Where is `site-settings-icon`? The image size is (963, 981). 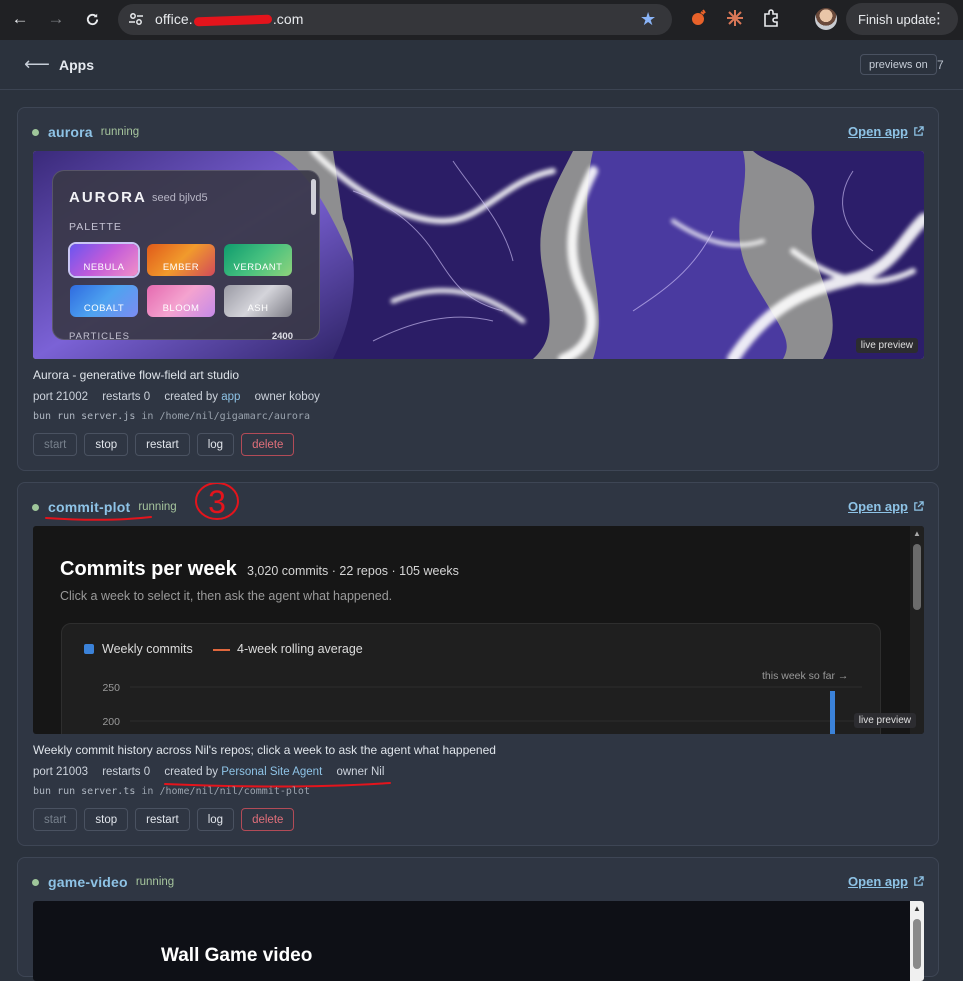
site-settings-icon is located at coordinates (136, 19).